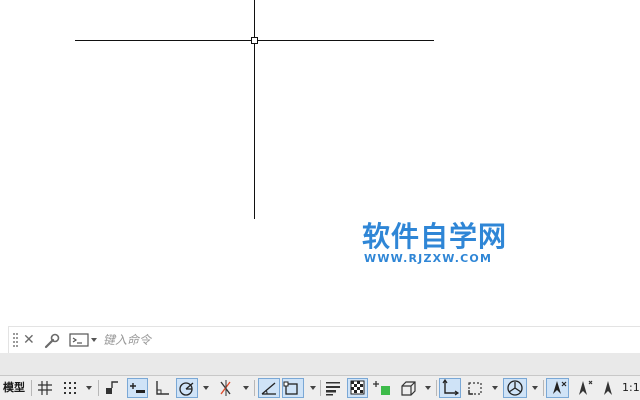 Image resolution: width=640 pixels, height=400 pixels. I want to click on object-snap-icon, so click(290, 388).